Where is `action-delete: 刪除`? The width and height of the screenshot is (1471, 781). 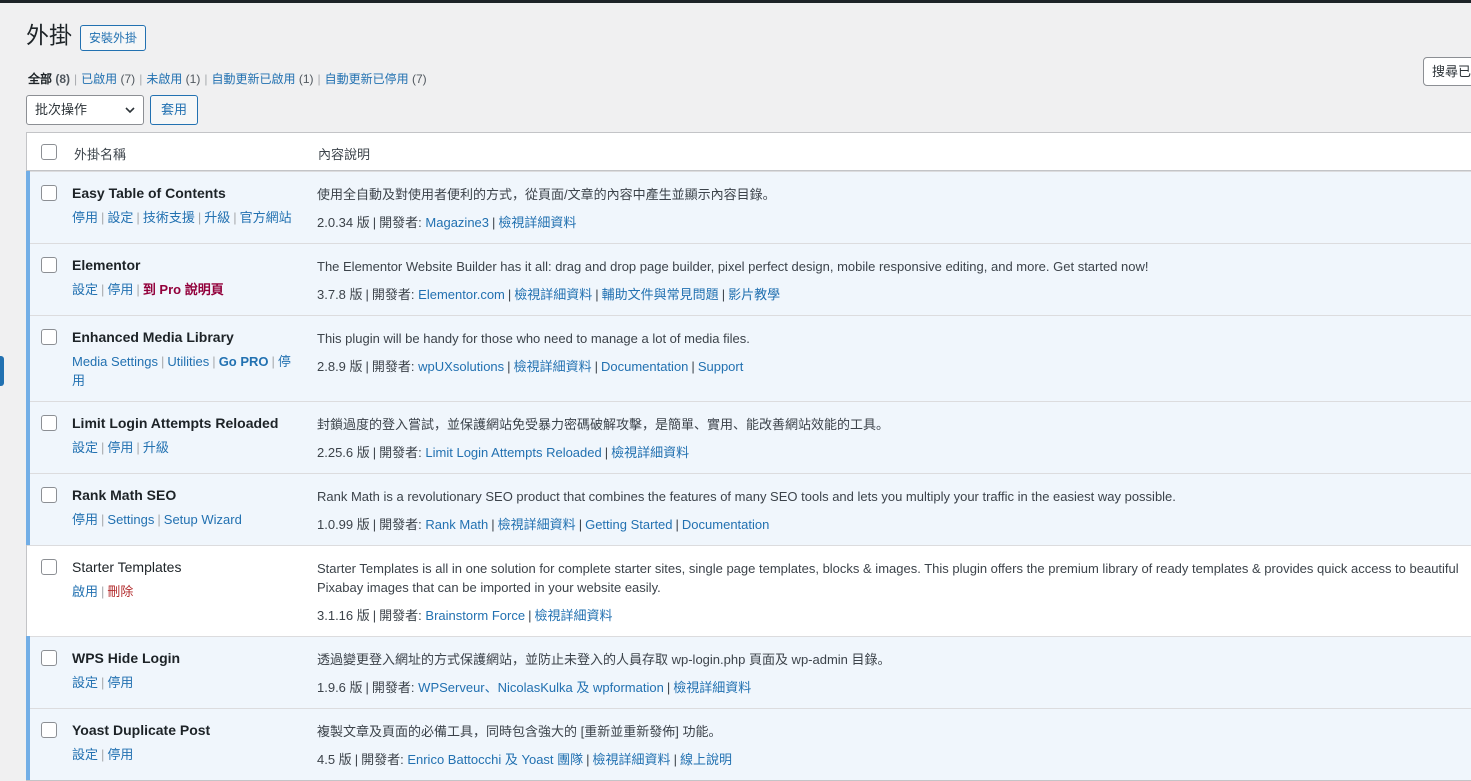 action-delete: 刪除 is located at coordinates (120, 591).